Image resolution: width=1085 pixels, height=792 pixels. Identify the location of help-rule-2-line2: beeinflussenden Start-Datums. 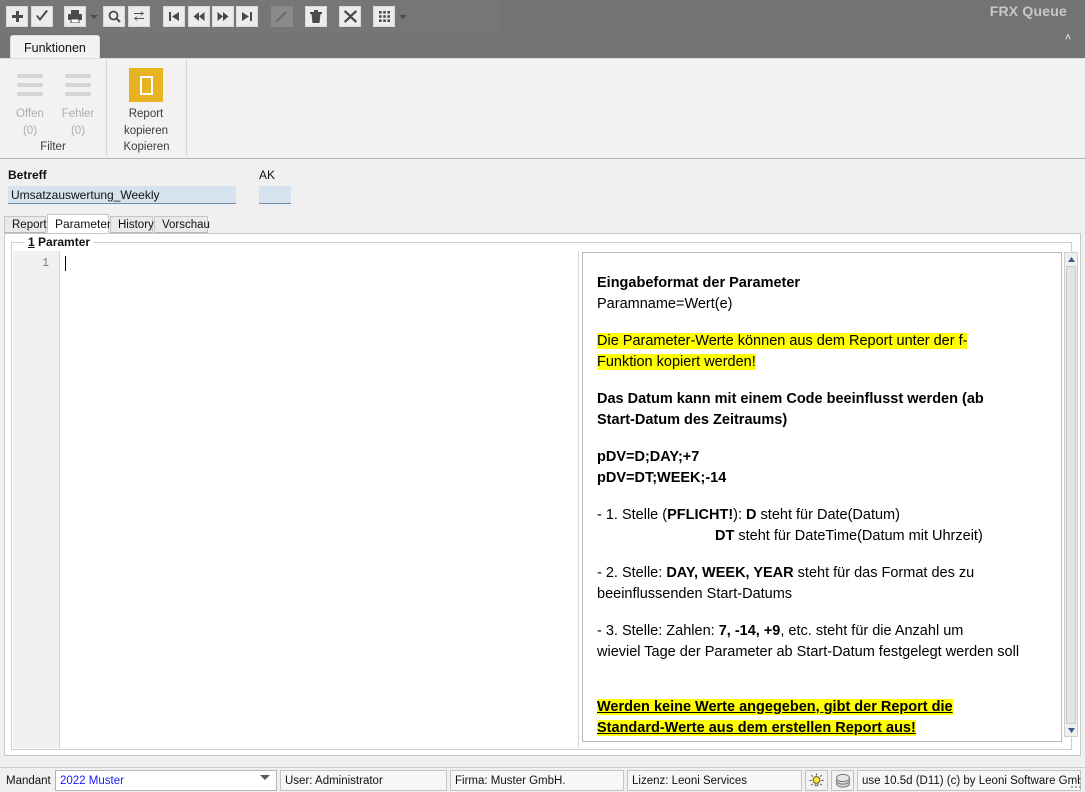
(695, 594).